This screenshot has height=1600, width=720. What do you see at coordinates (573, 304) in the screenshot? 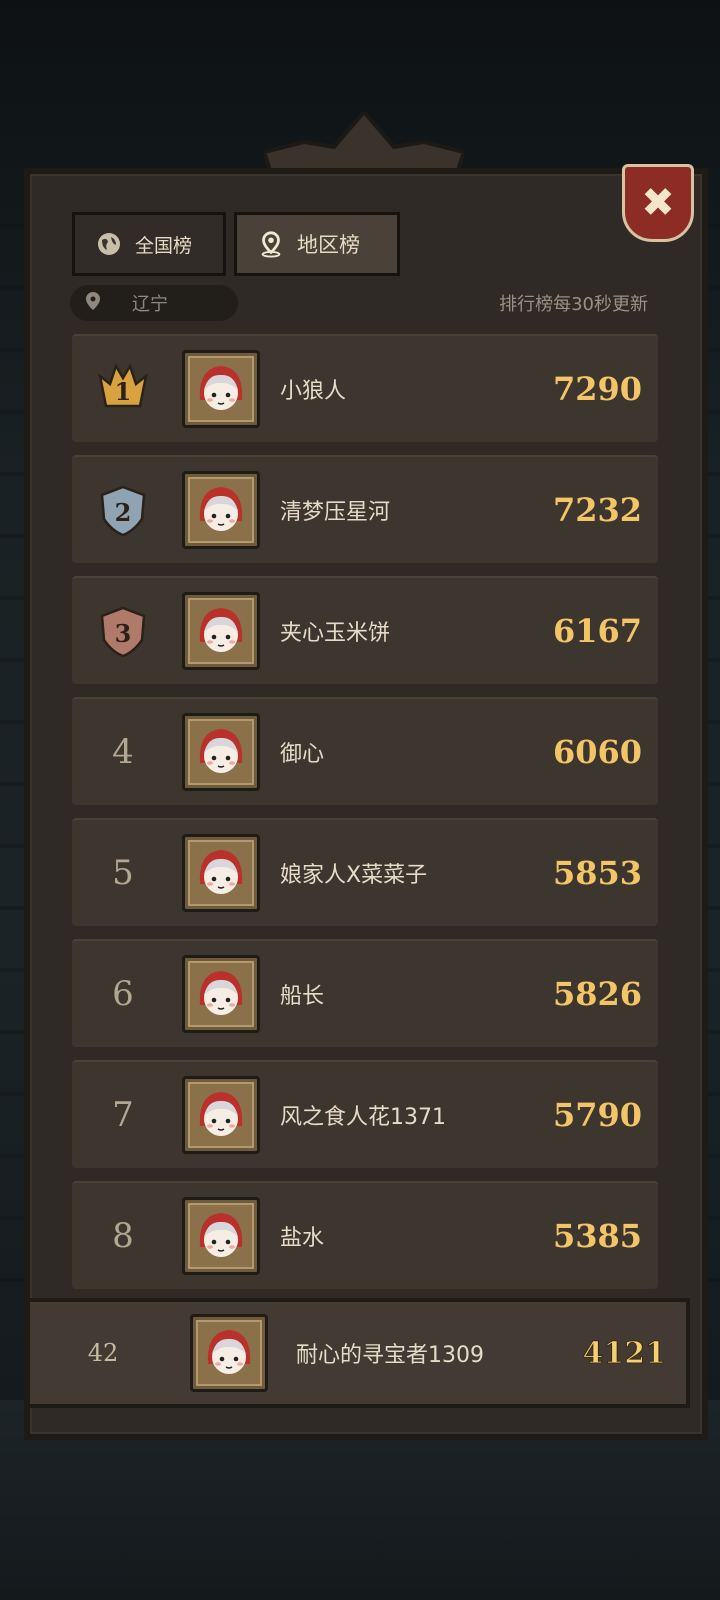
I see `update-notice: 排行榜每30秒更新` at bounding box center [573, 304].